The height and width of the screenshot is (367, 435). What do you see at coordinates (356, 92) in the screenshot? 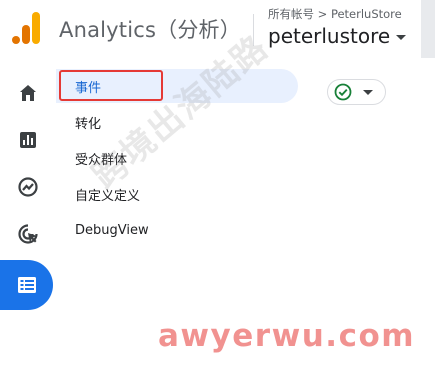
I see `status-dropdown` at bounding box center [356, 92].